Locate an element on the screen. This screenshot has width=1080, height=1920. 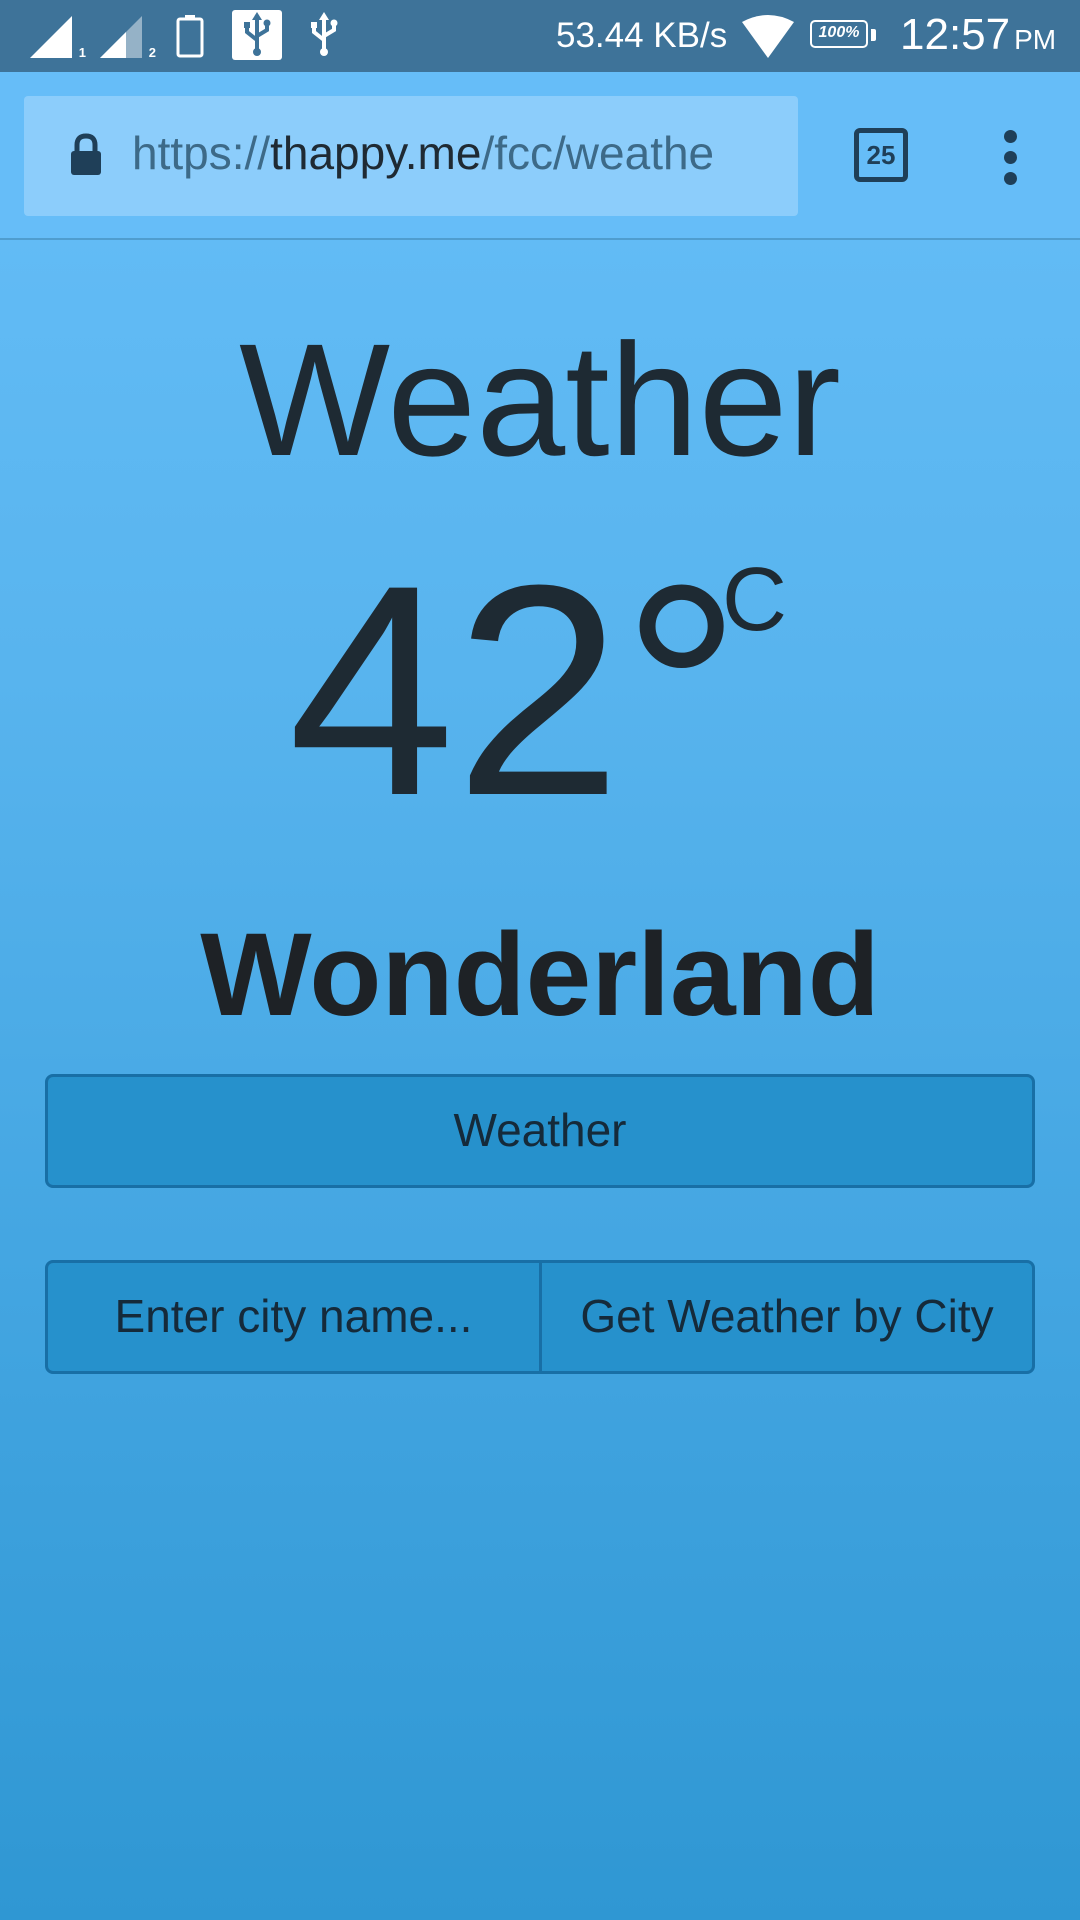
url-domain: thappy.me is located at coordinates (376, 153).